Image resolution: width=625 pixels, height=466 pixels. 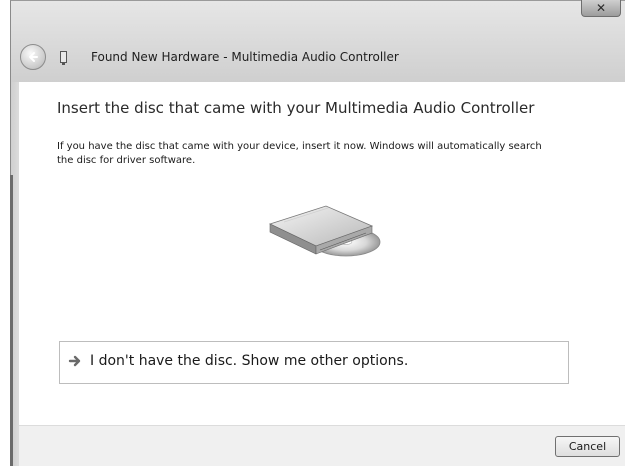 I want to click on back-button, so click(x=33, y=57).